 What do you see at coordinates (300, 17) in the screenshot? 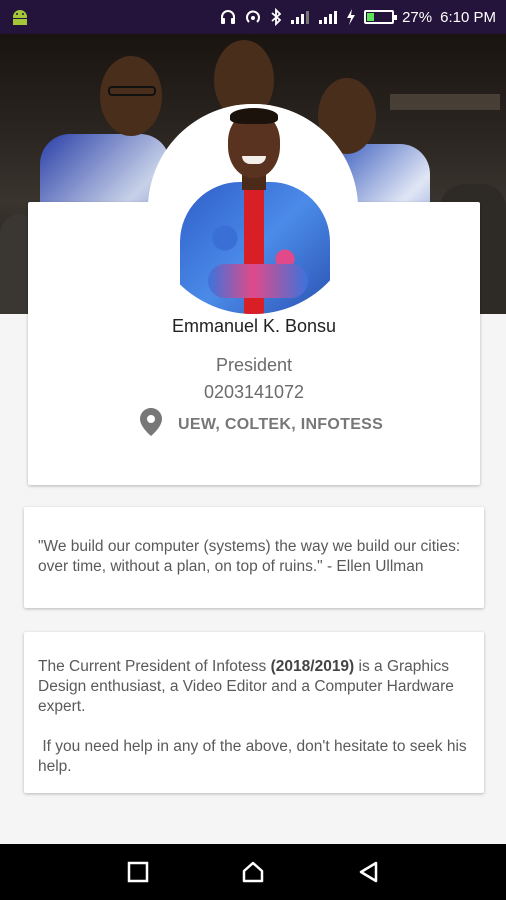
I see `signal-icon` at bounding box center [300, 17].